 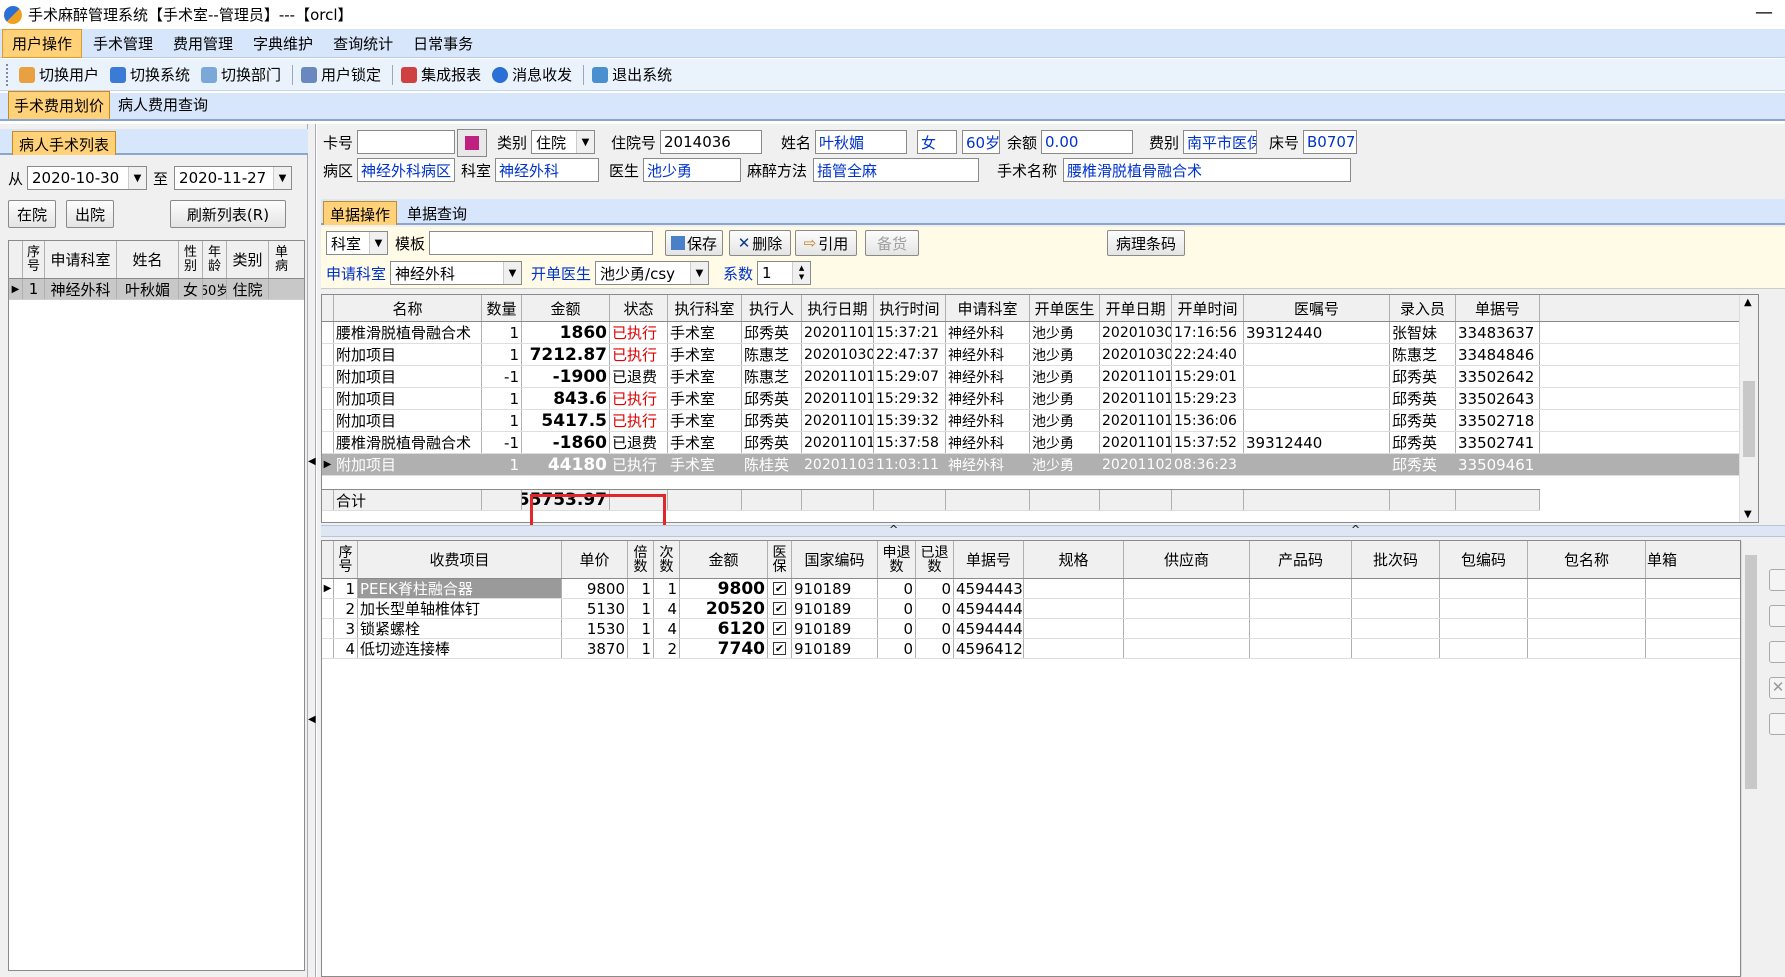 What do you see at coordinates (937, 142) in the screenshot?
I see `sex-input: 女` at bounding box center [937, 142].